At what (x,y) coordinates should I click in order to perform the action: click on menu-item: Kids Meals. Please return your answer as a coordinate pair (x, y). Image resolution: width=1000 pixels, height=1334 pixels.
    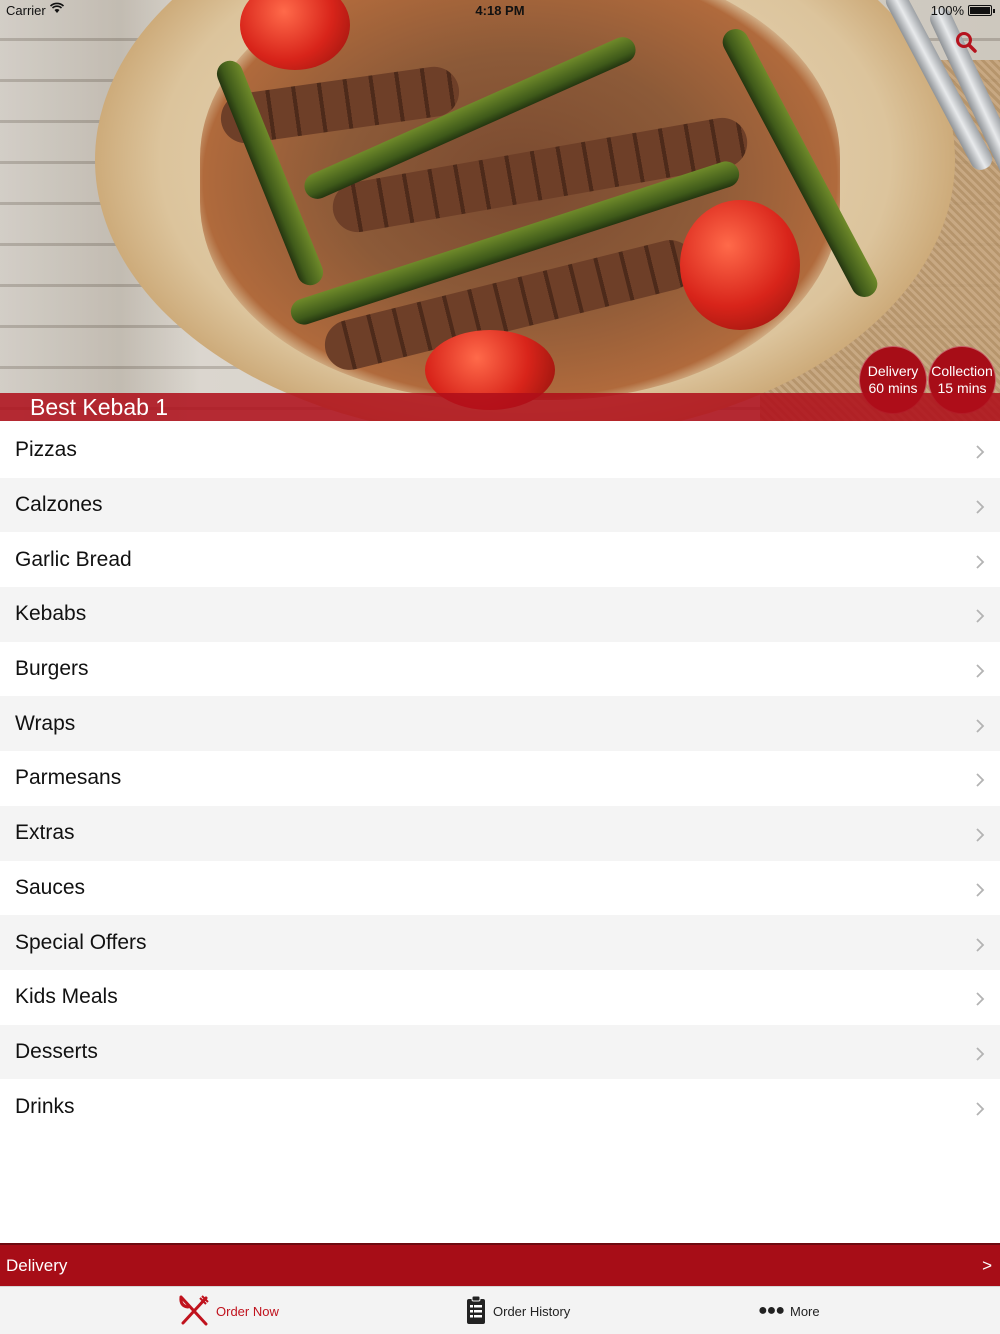
    Looking at the image, I should click on (500, 997).